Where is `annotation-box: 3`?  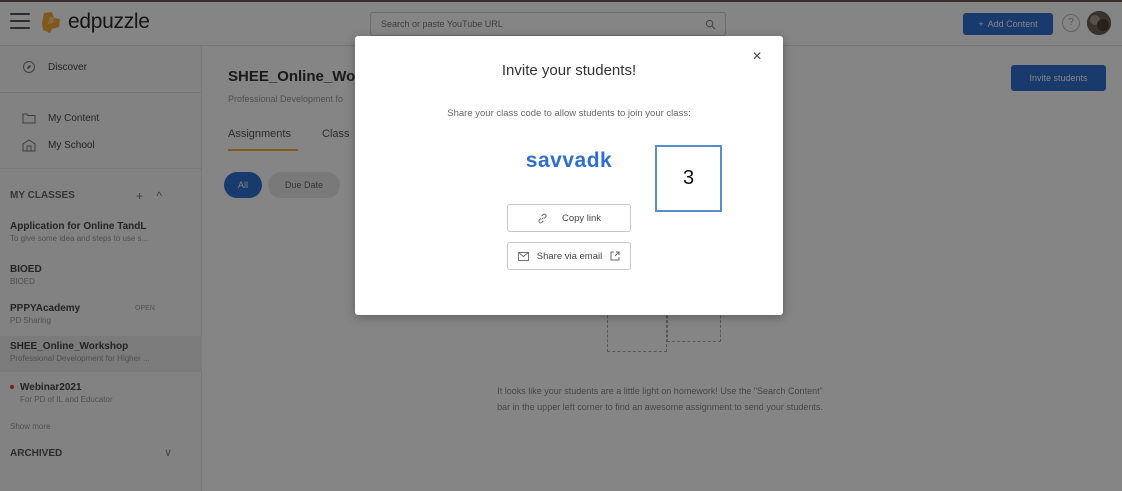 annotation-box: 3 is located at coordinates (688, 178).